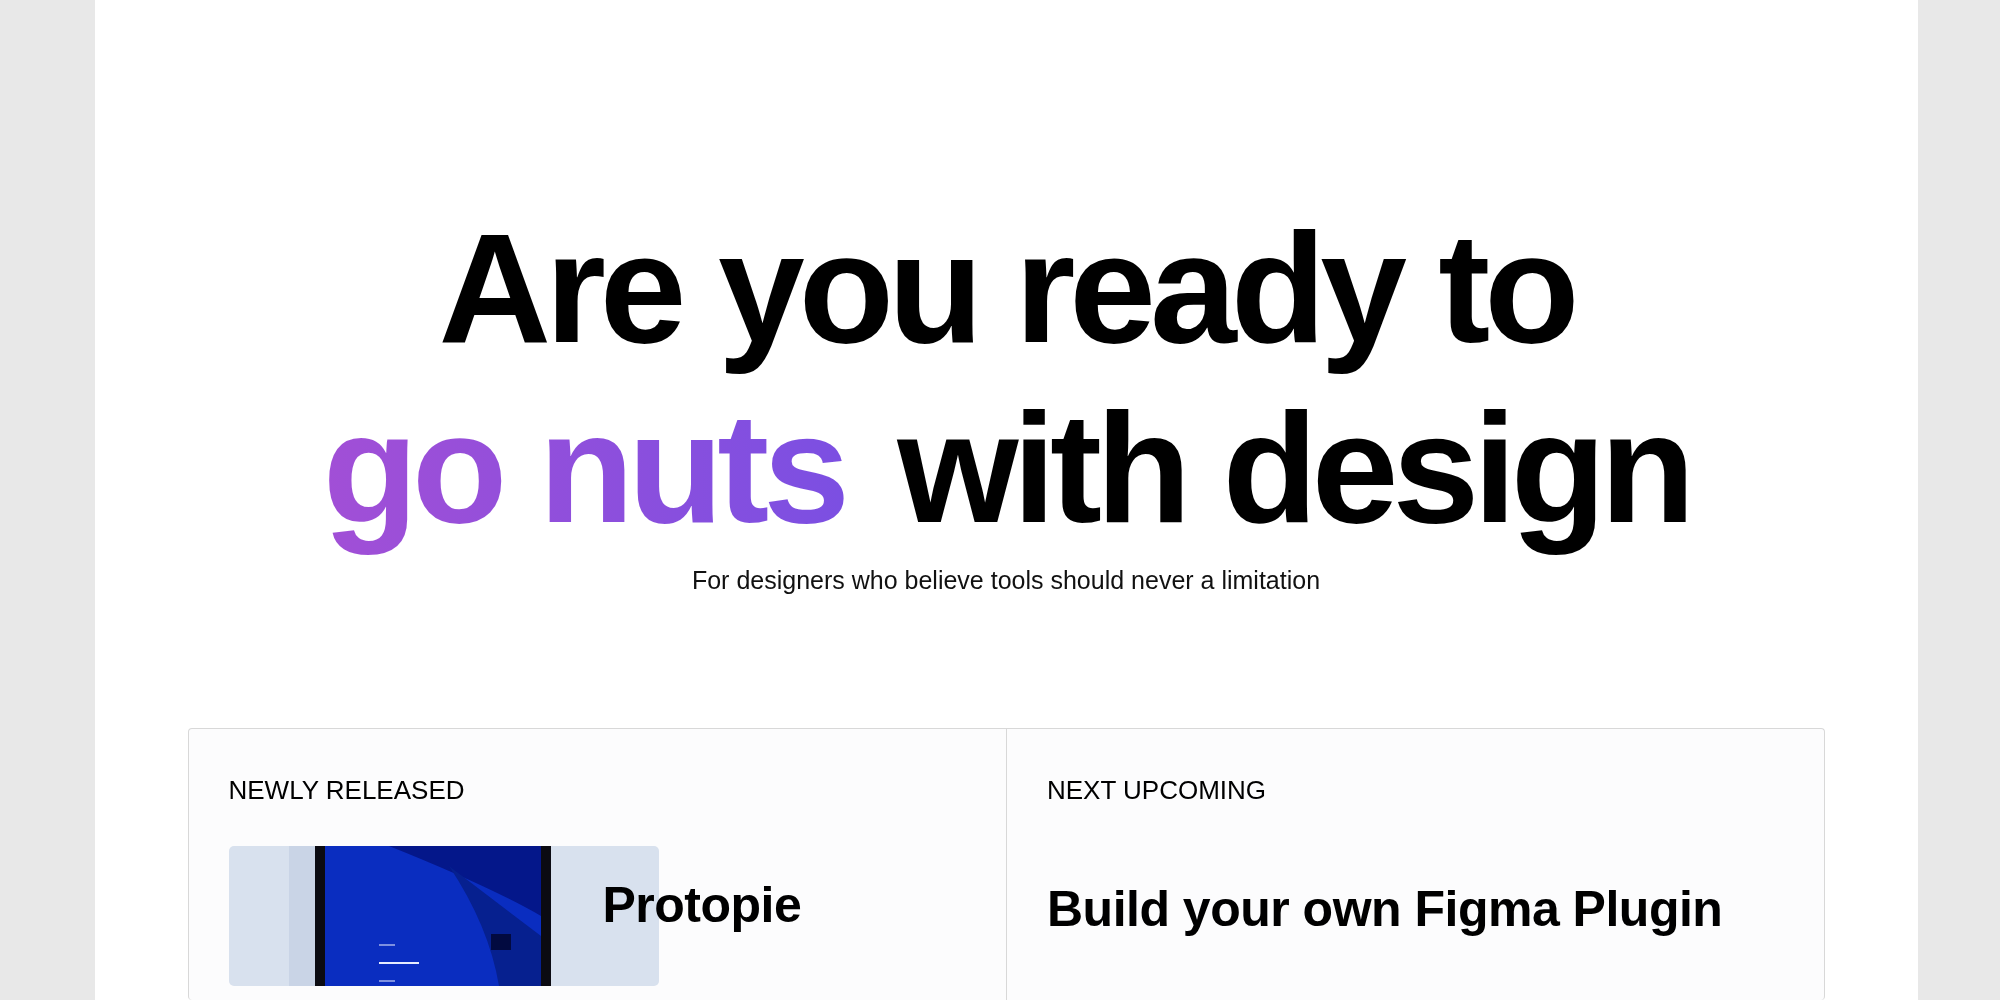 This screenshot has width=2000, height=1000. I want to click on section-label: NEWLY RELEASED, so click(347, 790).